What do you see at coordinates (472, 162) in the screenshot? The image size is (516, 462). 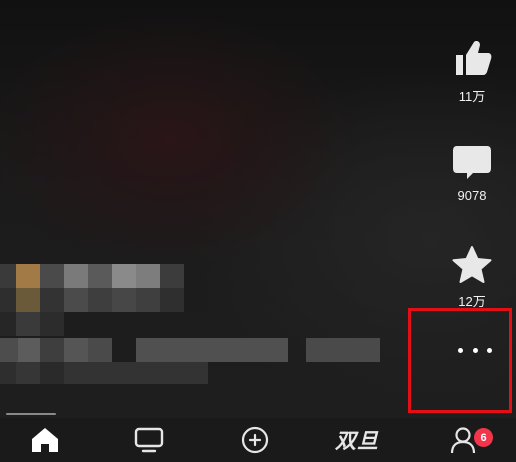 I see `comment-bubble-icon` at bounding box center [472, 162].